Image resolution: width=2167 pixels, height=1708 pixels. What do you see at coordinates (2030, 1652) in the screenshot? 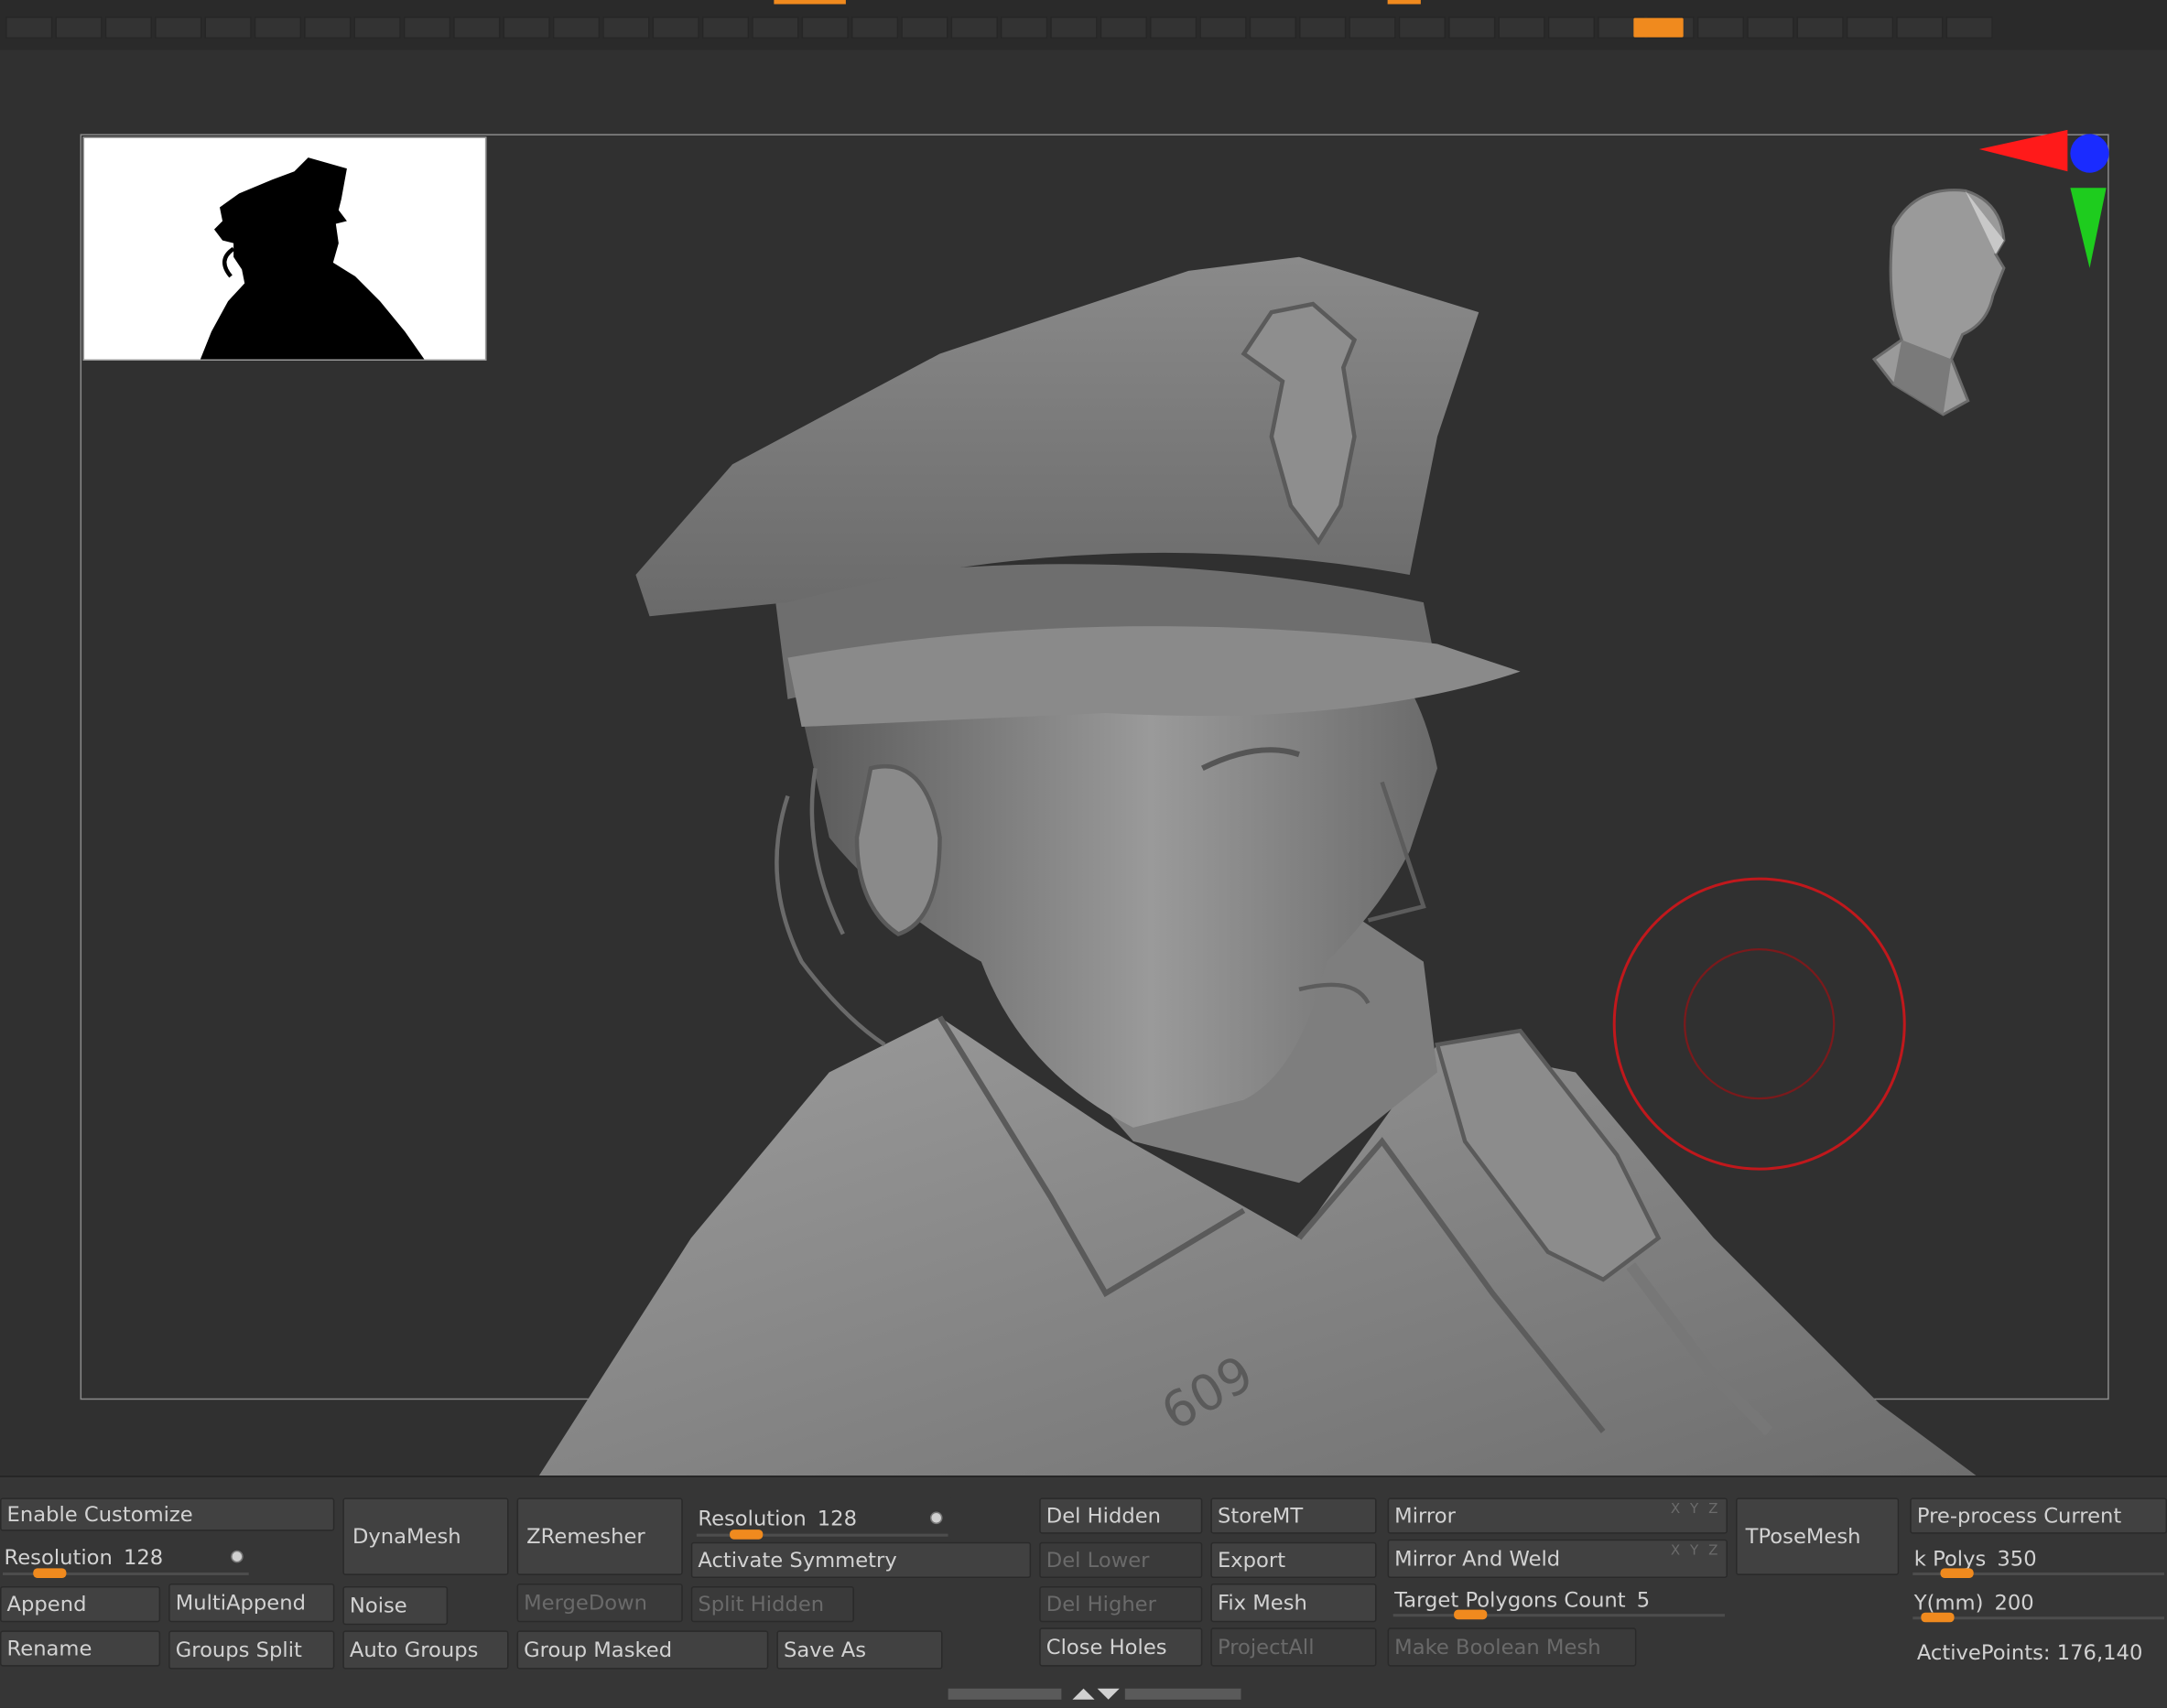
I see `active-points-readout: ActivePoints: 176,140` at bounding box center [2030, 1652].